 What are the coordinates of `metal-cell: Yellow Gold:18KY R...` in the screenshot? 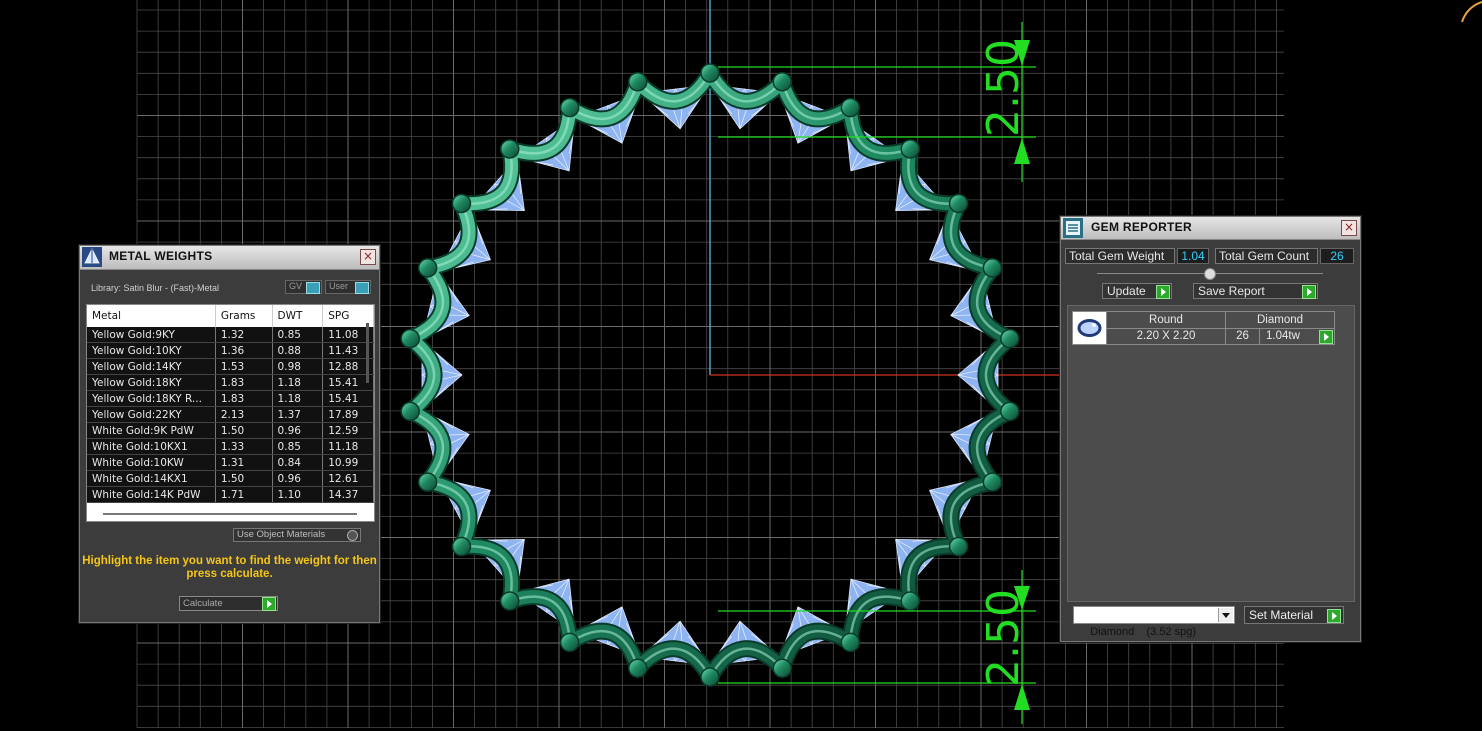 It's located at (151, 398).